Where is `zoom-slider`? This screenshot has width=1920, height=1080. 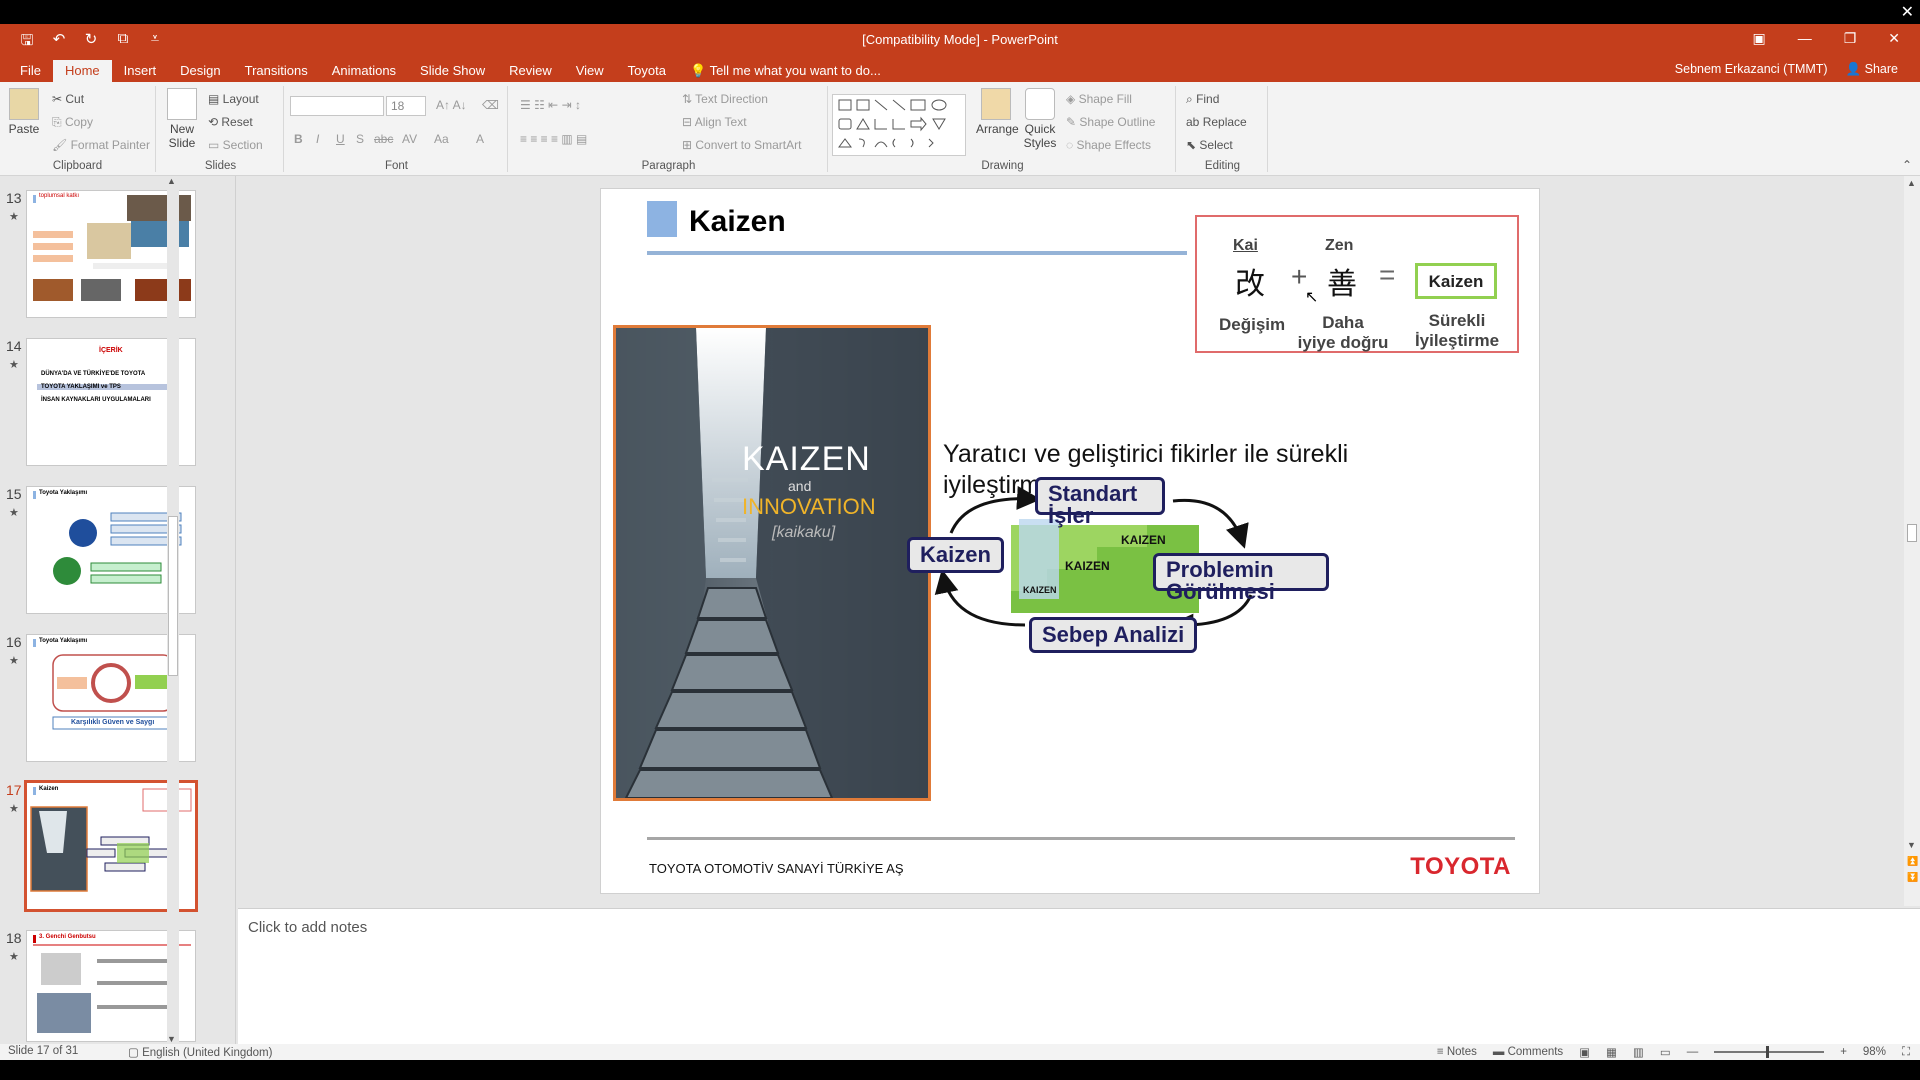
zoom-slider is located at coordinates (1769, 1052).